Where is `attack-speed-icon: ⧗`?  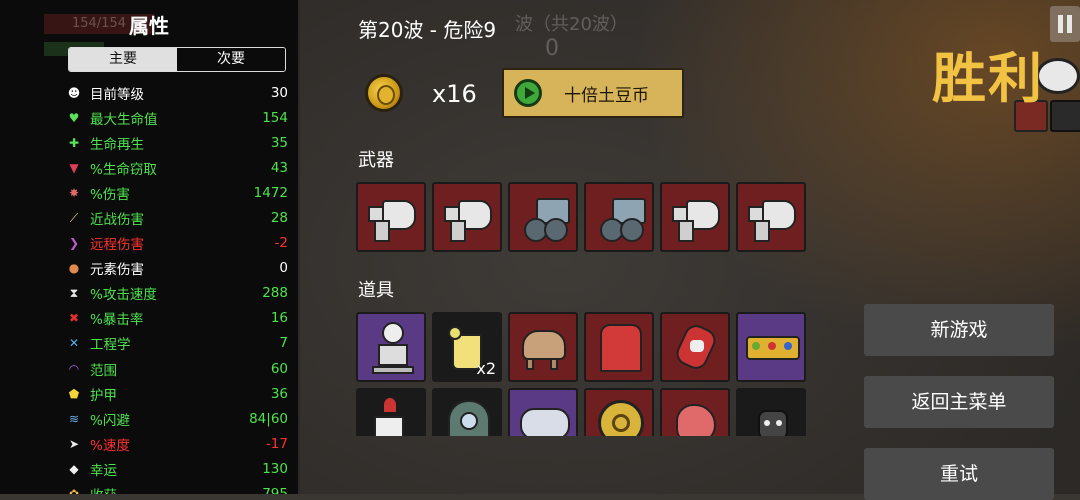
attack-speed-icon: ⧗ is located at coordinates (74, 292).